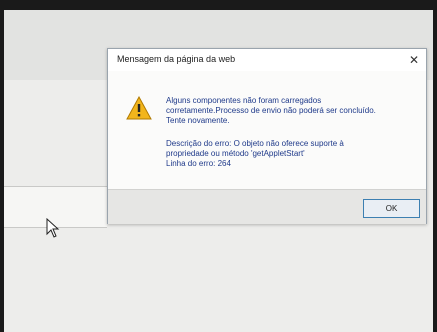  Describe the element at coordinates (198, 163) in the screenshot. I see `detail-line: Linha do erro: 264` at that location.